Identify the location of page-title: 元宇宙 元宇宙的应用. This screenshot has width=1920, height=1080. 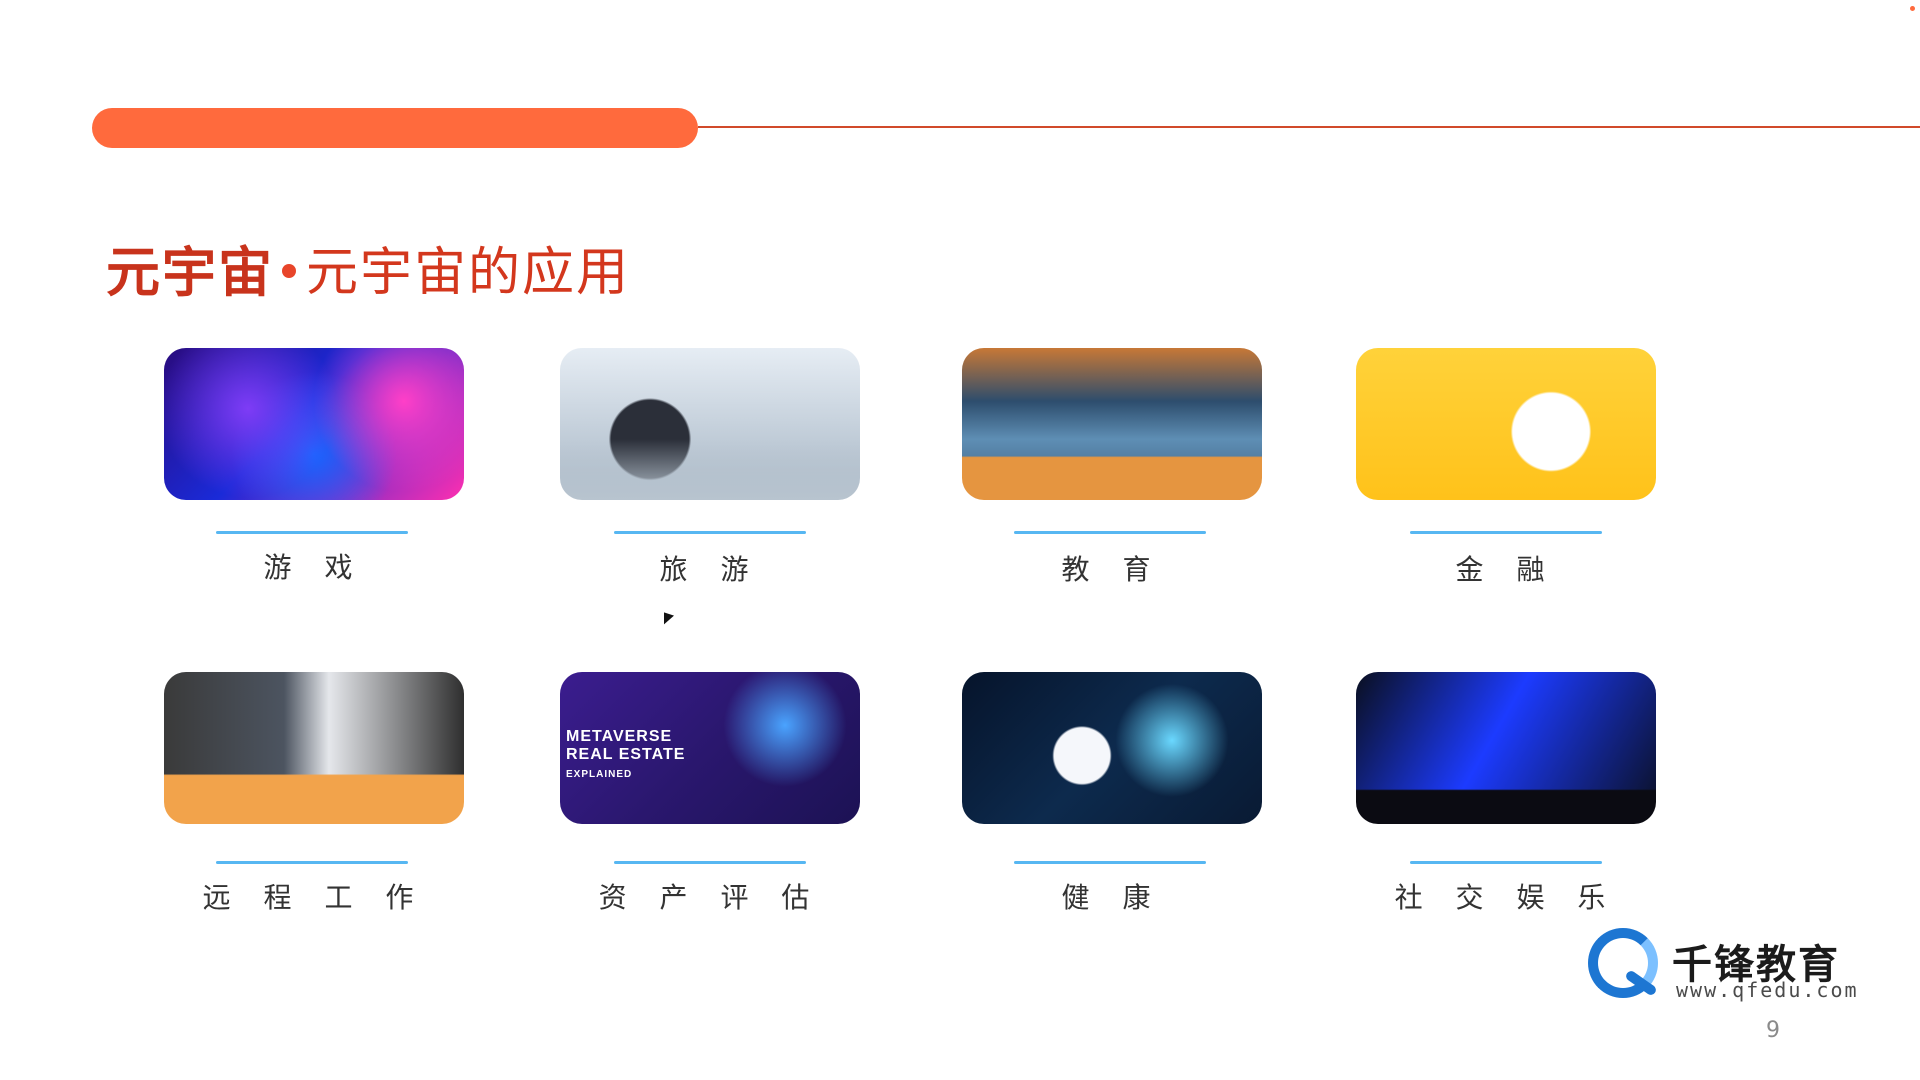
(368, 267).